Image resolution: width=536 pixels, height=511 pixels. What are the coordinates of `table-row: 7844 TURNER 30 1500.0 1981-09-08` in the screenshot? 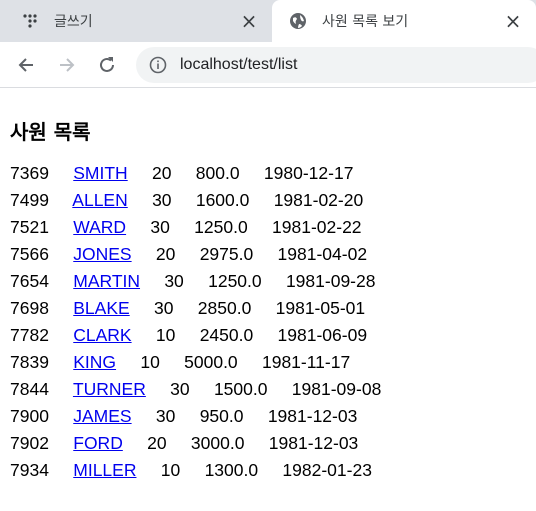 It's located at (270, 392).